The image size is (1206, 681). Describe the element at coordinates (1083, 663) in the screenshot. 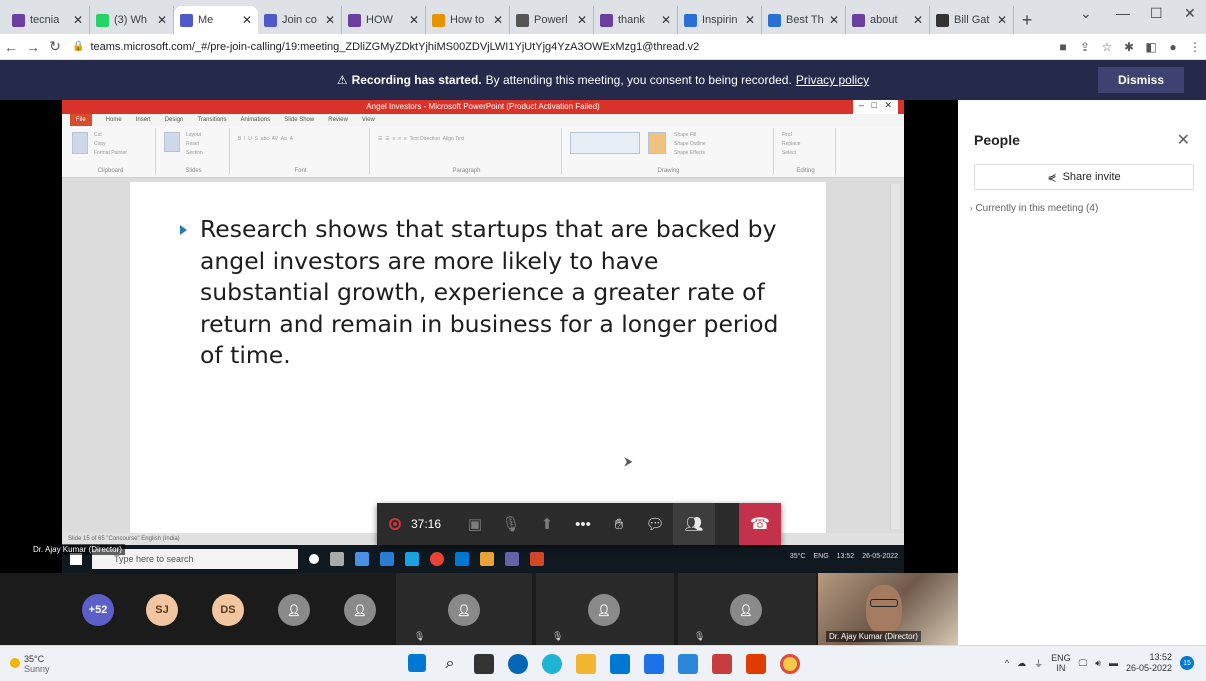

I see `display-icon: 🖵︎` at that location.